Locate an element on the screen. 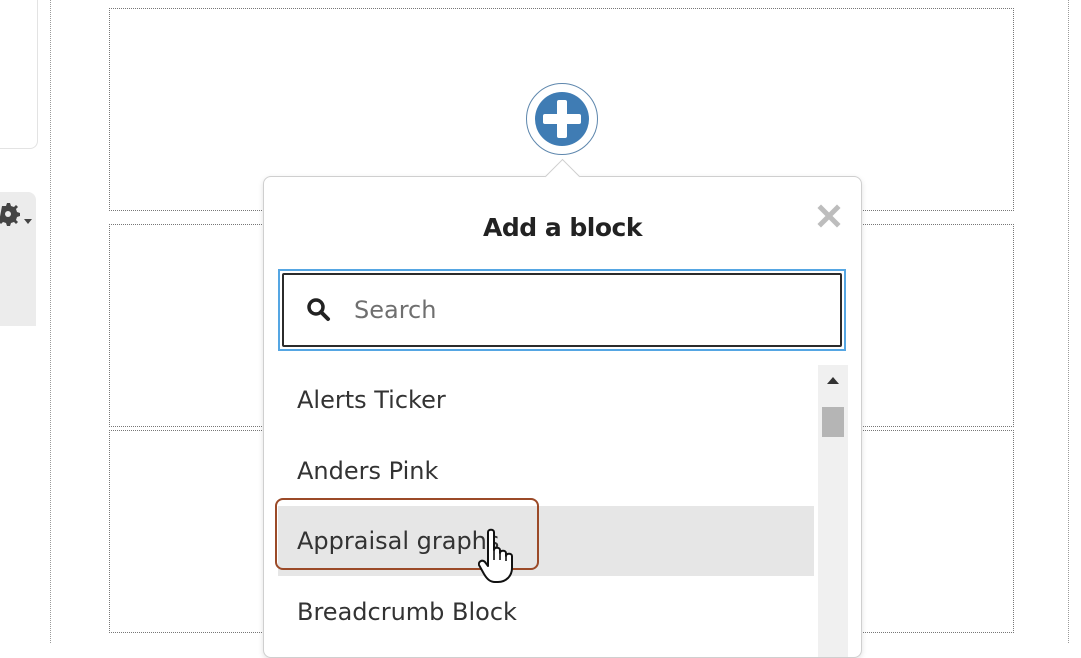  list-item-label: Appraisal graphs is located at coordinates (398, 541).